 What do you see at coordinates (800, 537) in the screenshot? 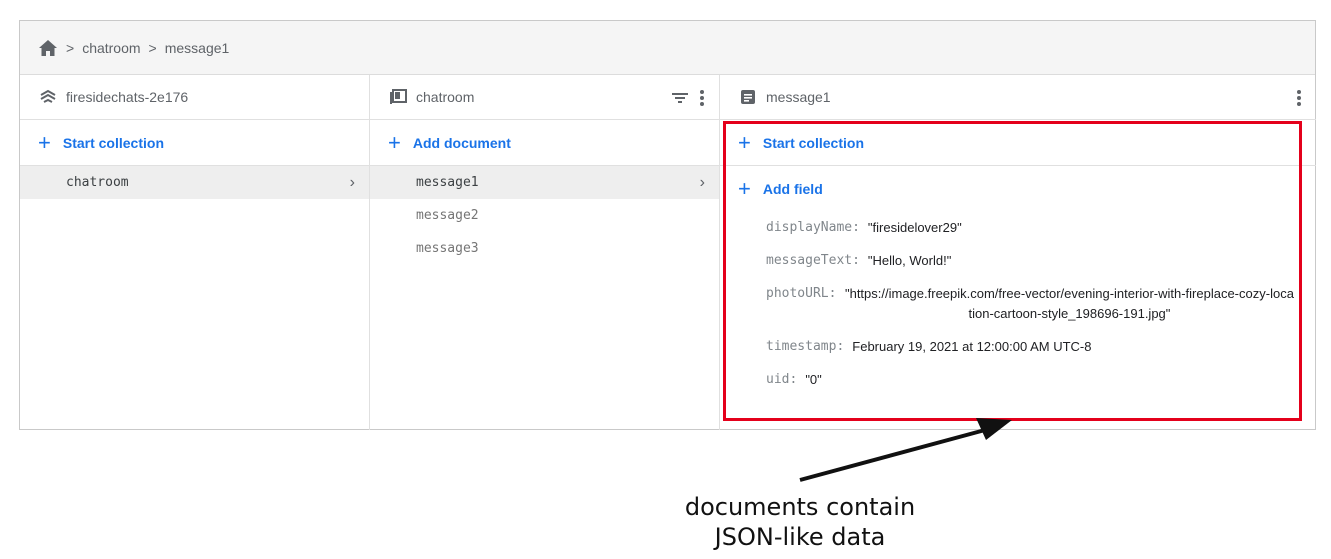
I see `annotation-line: JSON-like data` at bounding box center [800, 537].